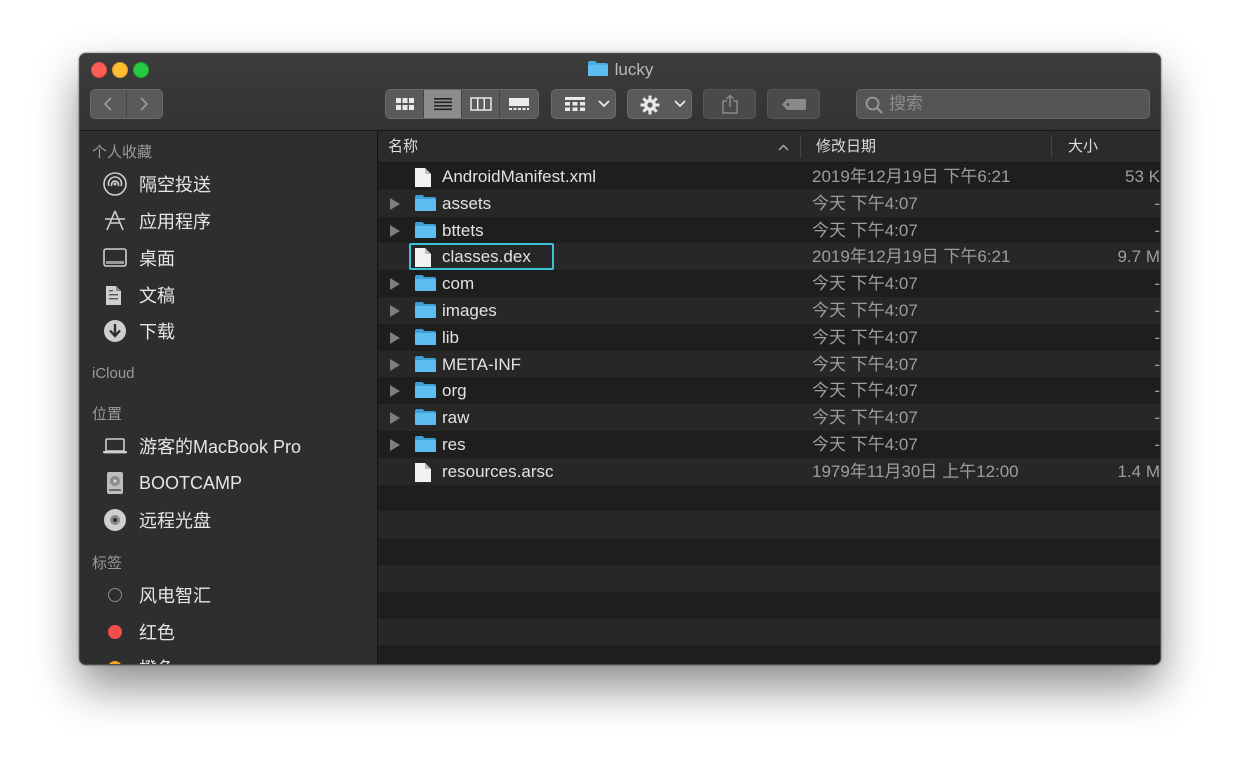  What do you see at coordinates (443, 104) in the screenshot?
I see `list-view-button` at bounding box center [443, 104].